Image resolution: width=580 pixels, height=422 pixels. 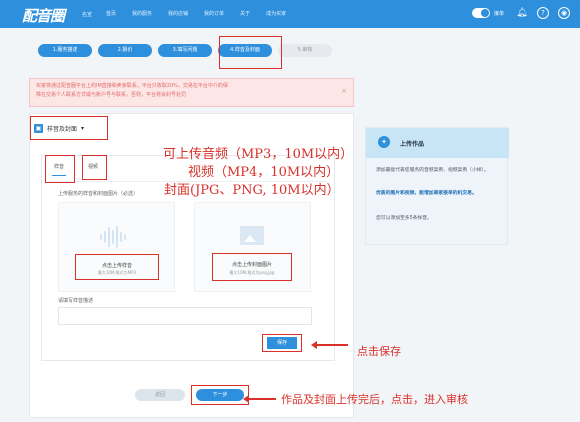 I want to click on annotation-next: 作品及封面上传完后，点击，进入审核, so click(x=374, y=399).